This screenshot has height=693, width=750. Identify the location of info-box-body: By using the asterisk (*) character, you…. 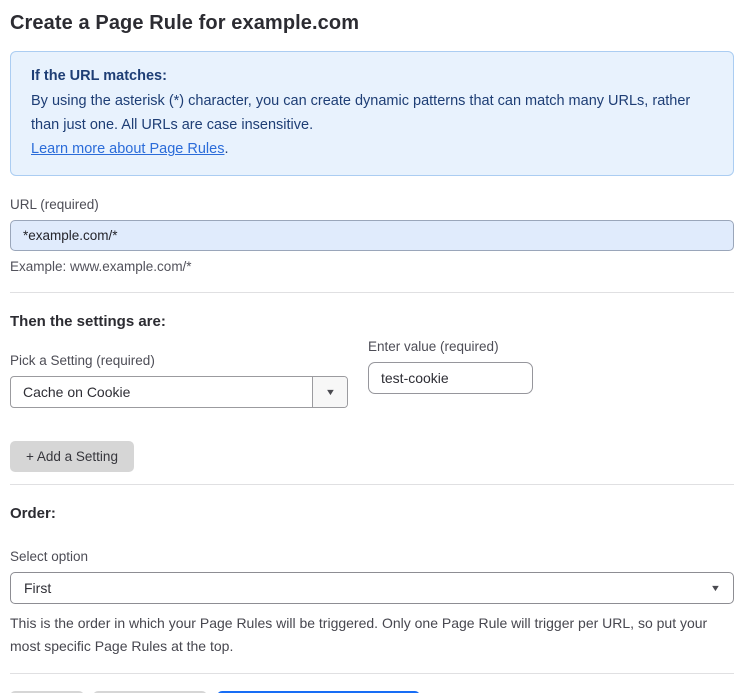
(361, 113).